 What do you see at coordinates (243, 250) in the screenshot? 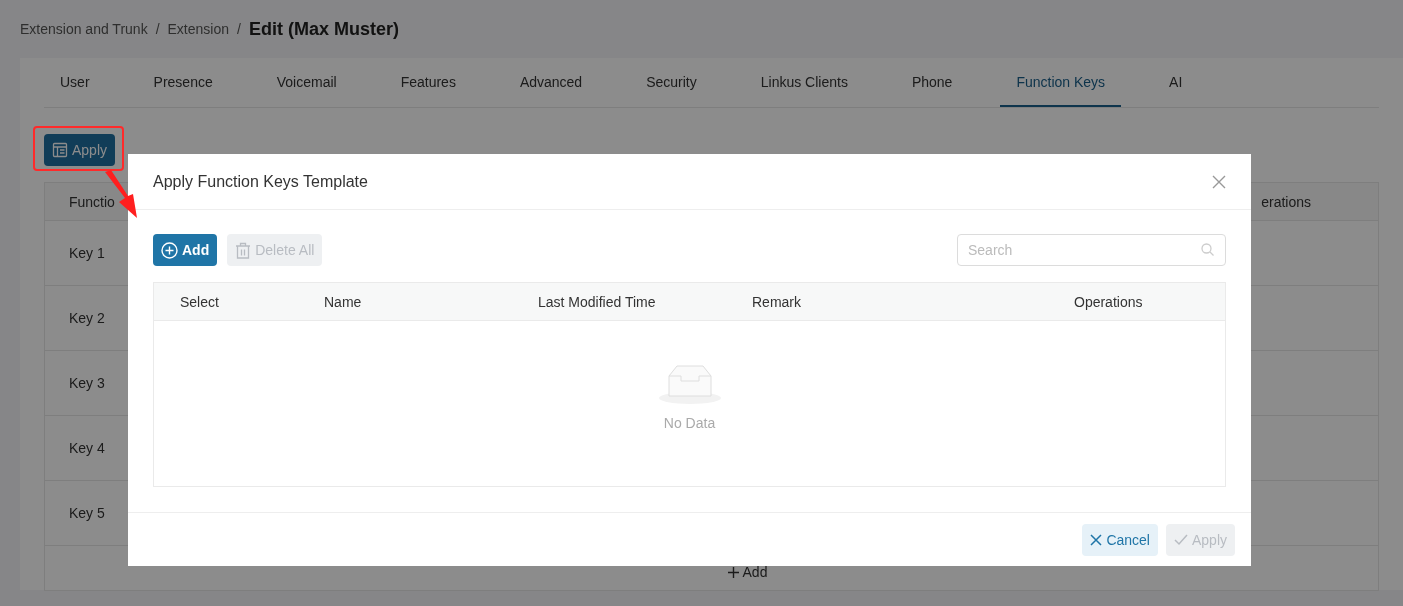
I see `trash-icon` at bounding box center [243, 250].